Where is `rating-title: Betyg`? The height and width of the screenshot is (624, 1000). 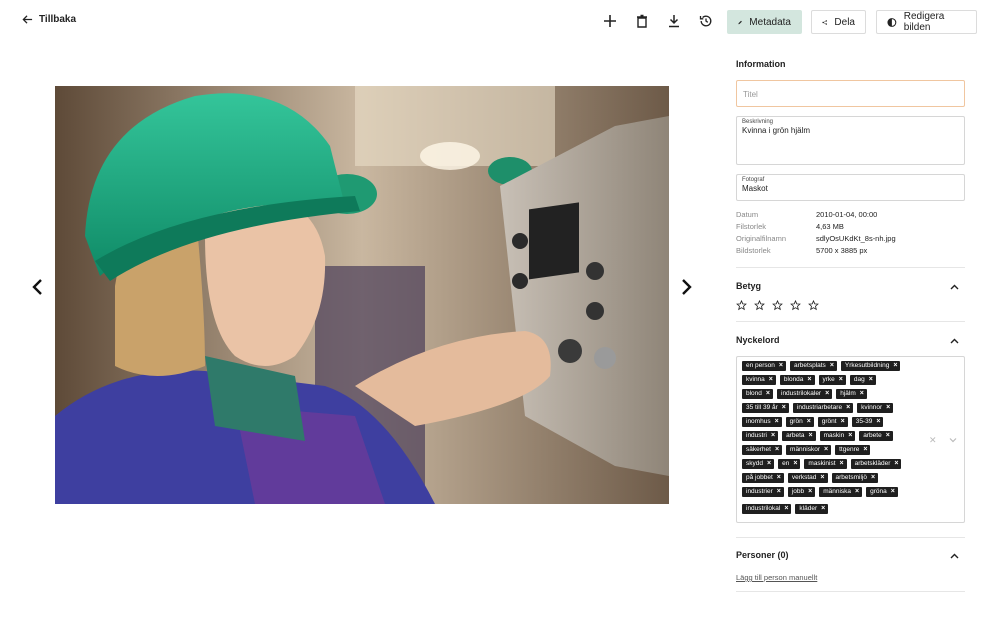 rating-title: Betyg is located at coordinates (749, 286).